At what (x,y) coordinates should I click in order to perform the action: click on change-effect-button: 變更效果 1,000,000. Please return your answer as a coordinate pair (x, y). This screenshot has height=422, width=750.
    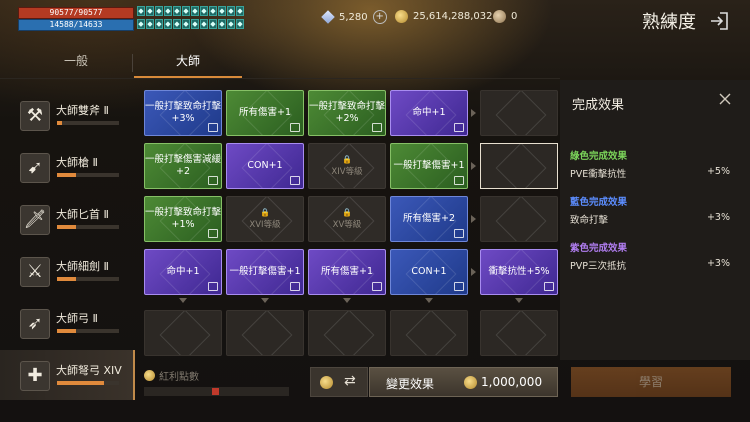
    Looking at the image, I should click on (463, 382).